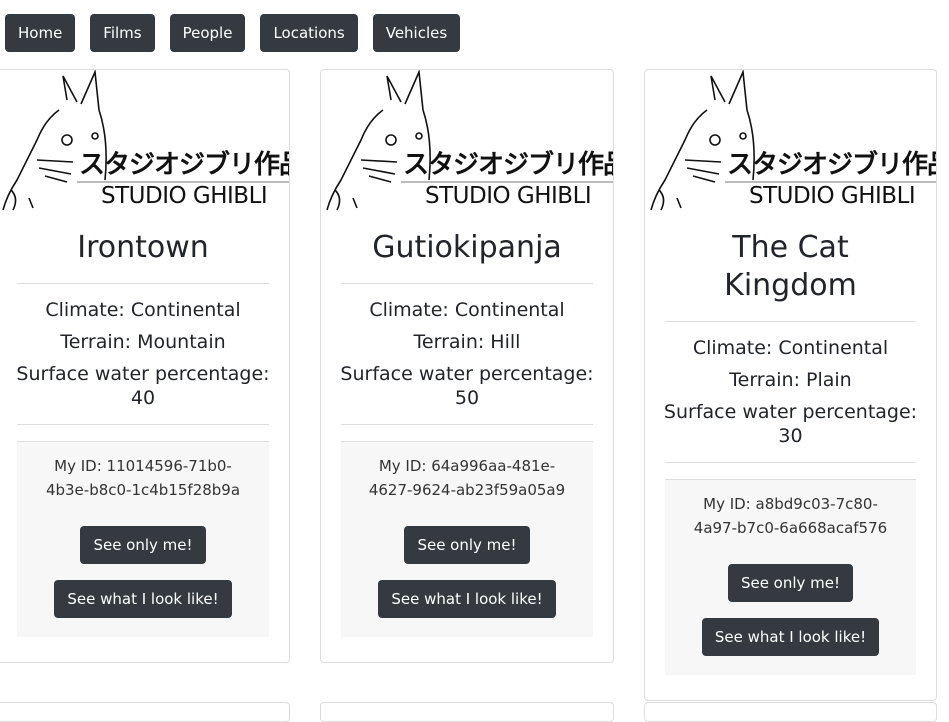  I want to click on terrain-text: Terrain: Plain, so click(790, 380).